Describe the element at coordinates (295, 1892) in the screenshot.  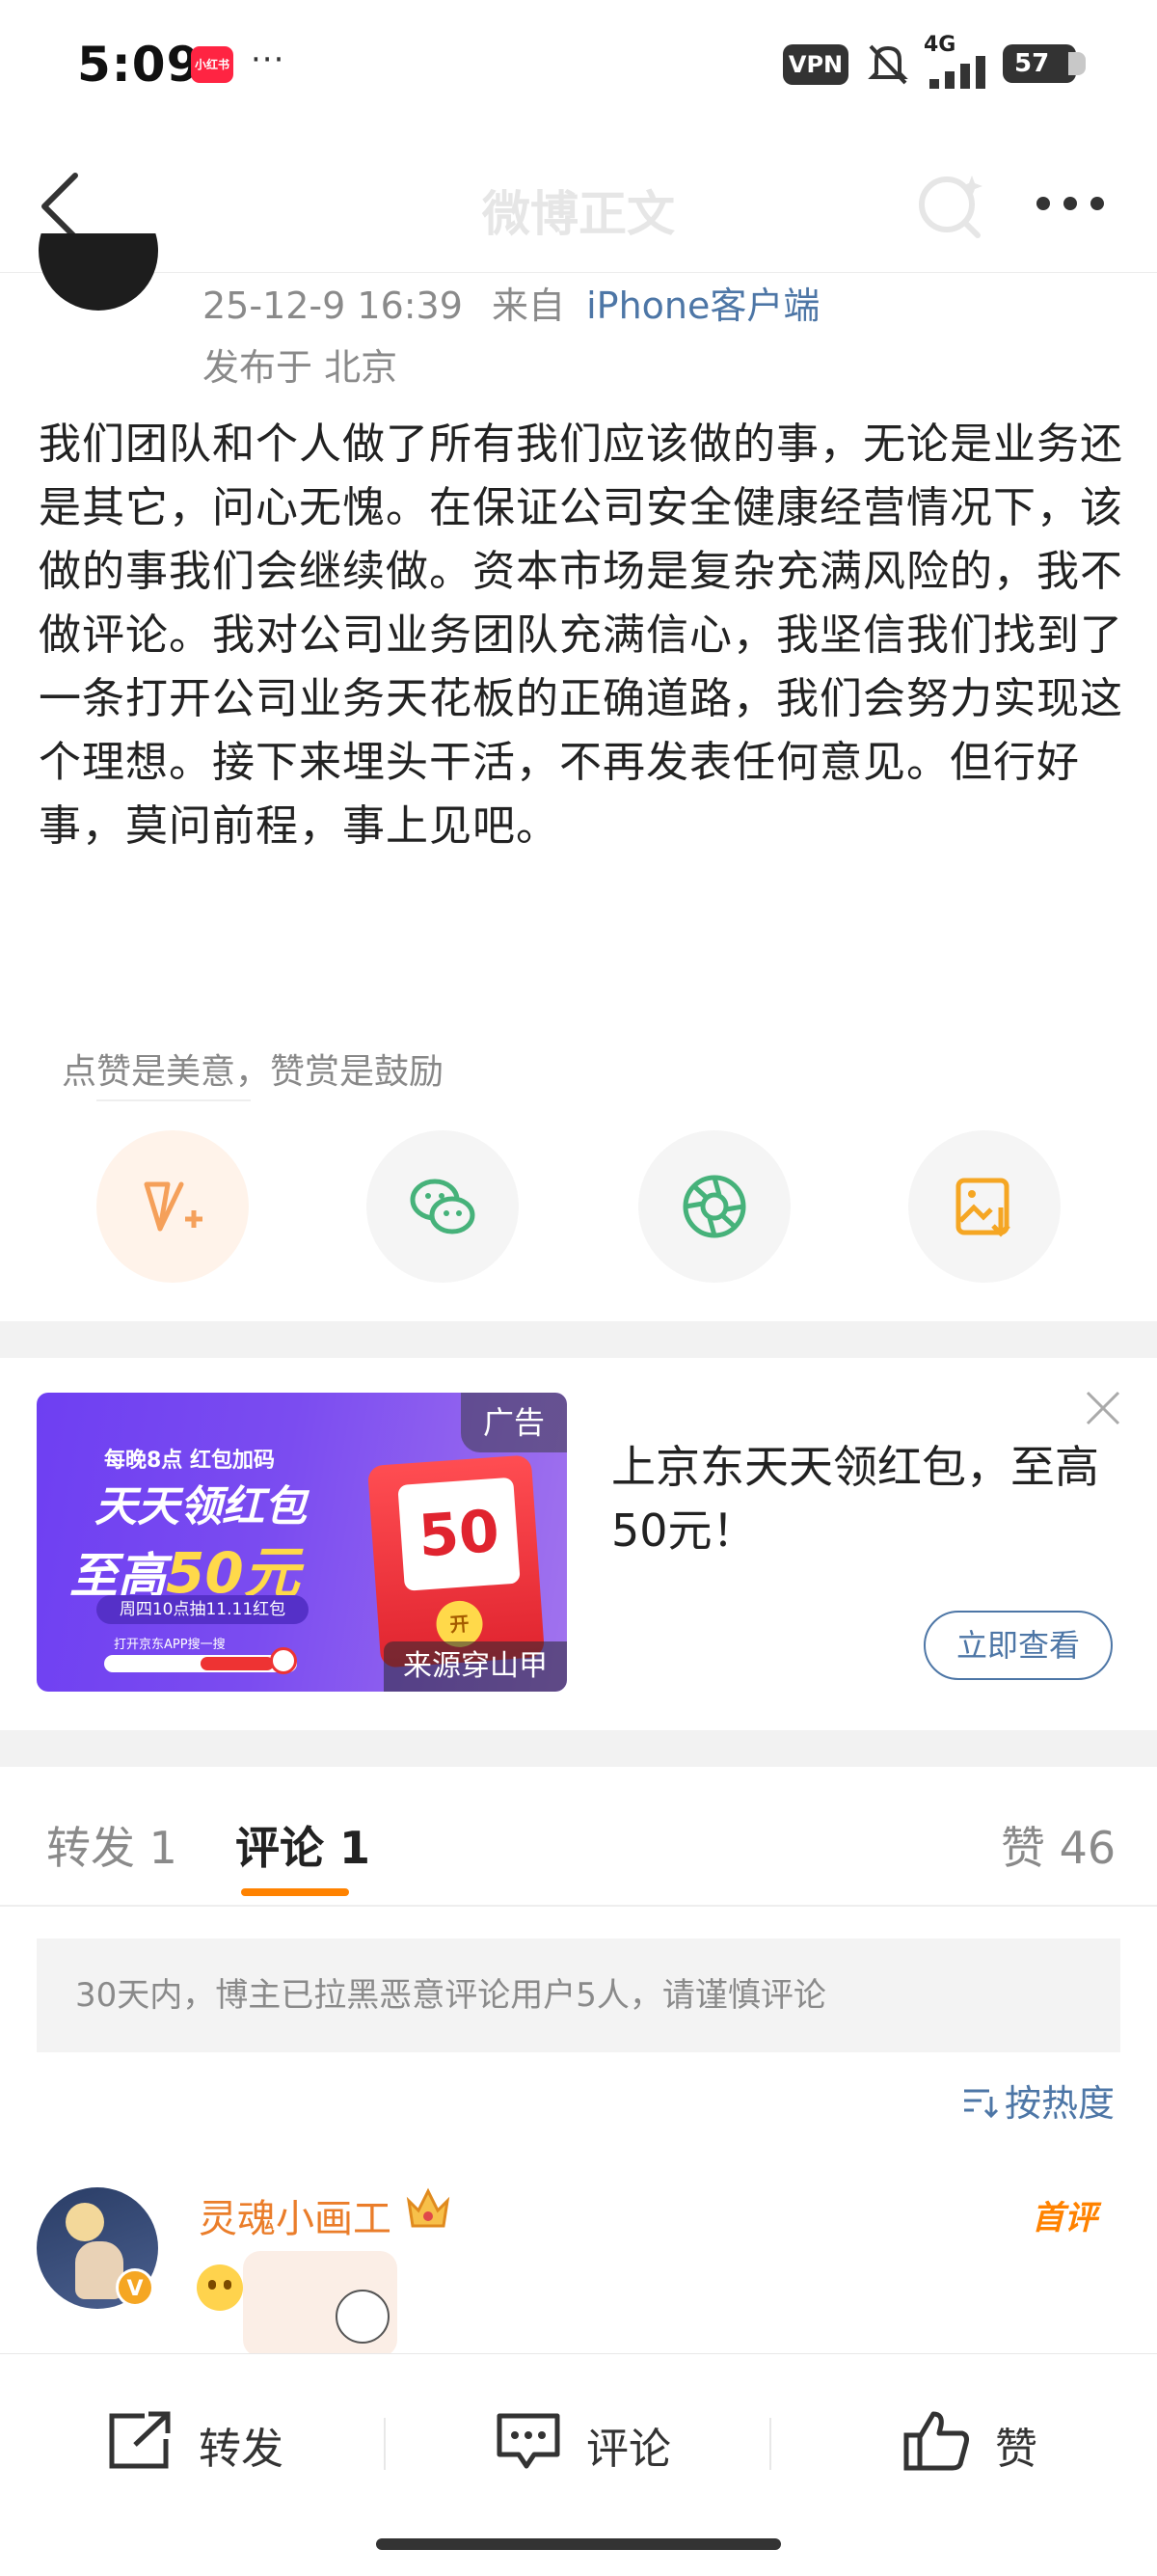
I see `tab-active-indicator` at that location.